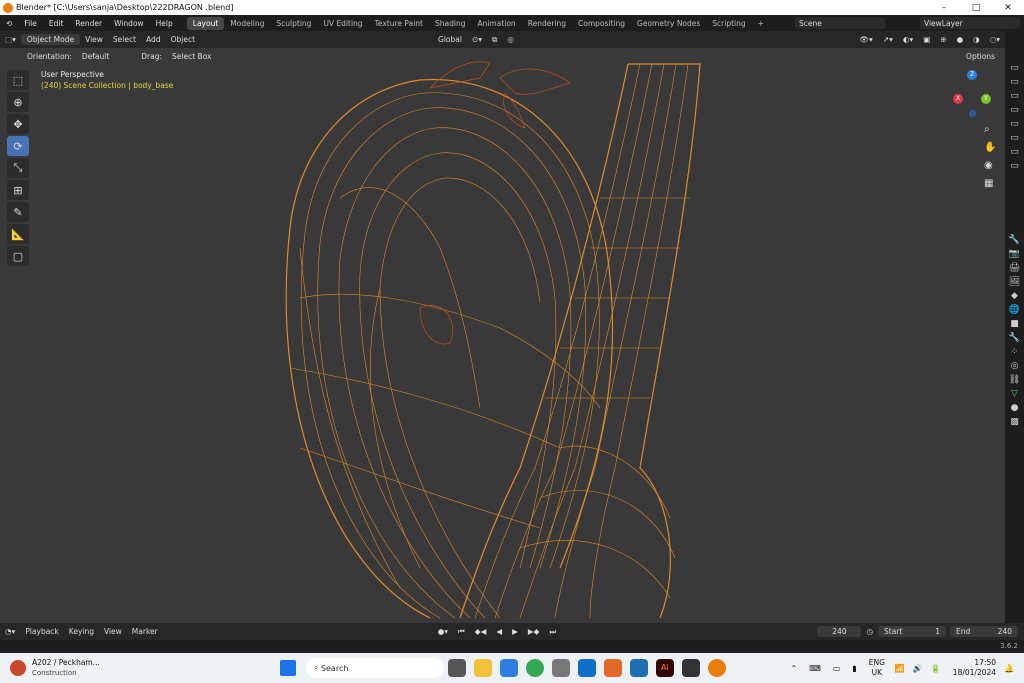 This screenshot has height=683, width=1024. What do you see at coordinates (287, 668) in the screenshot?
I see `windows-start-icon` at bounding box center [287, 668].